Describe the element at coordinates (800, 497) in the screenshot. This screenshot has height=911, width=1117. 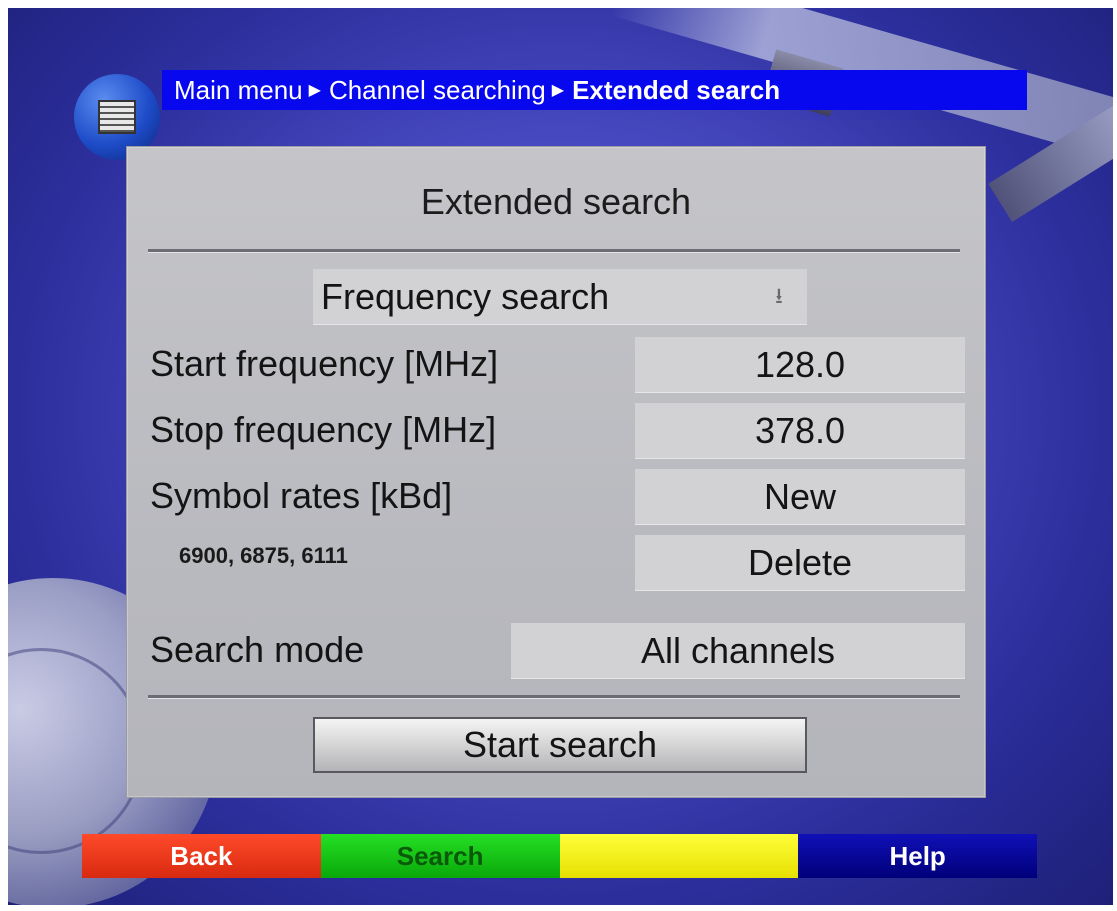
I see `new-symbol-rate-button: New` at that location.